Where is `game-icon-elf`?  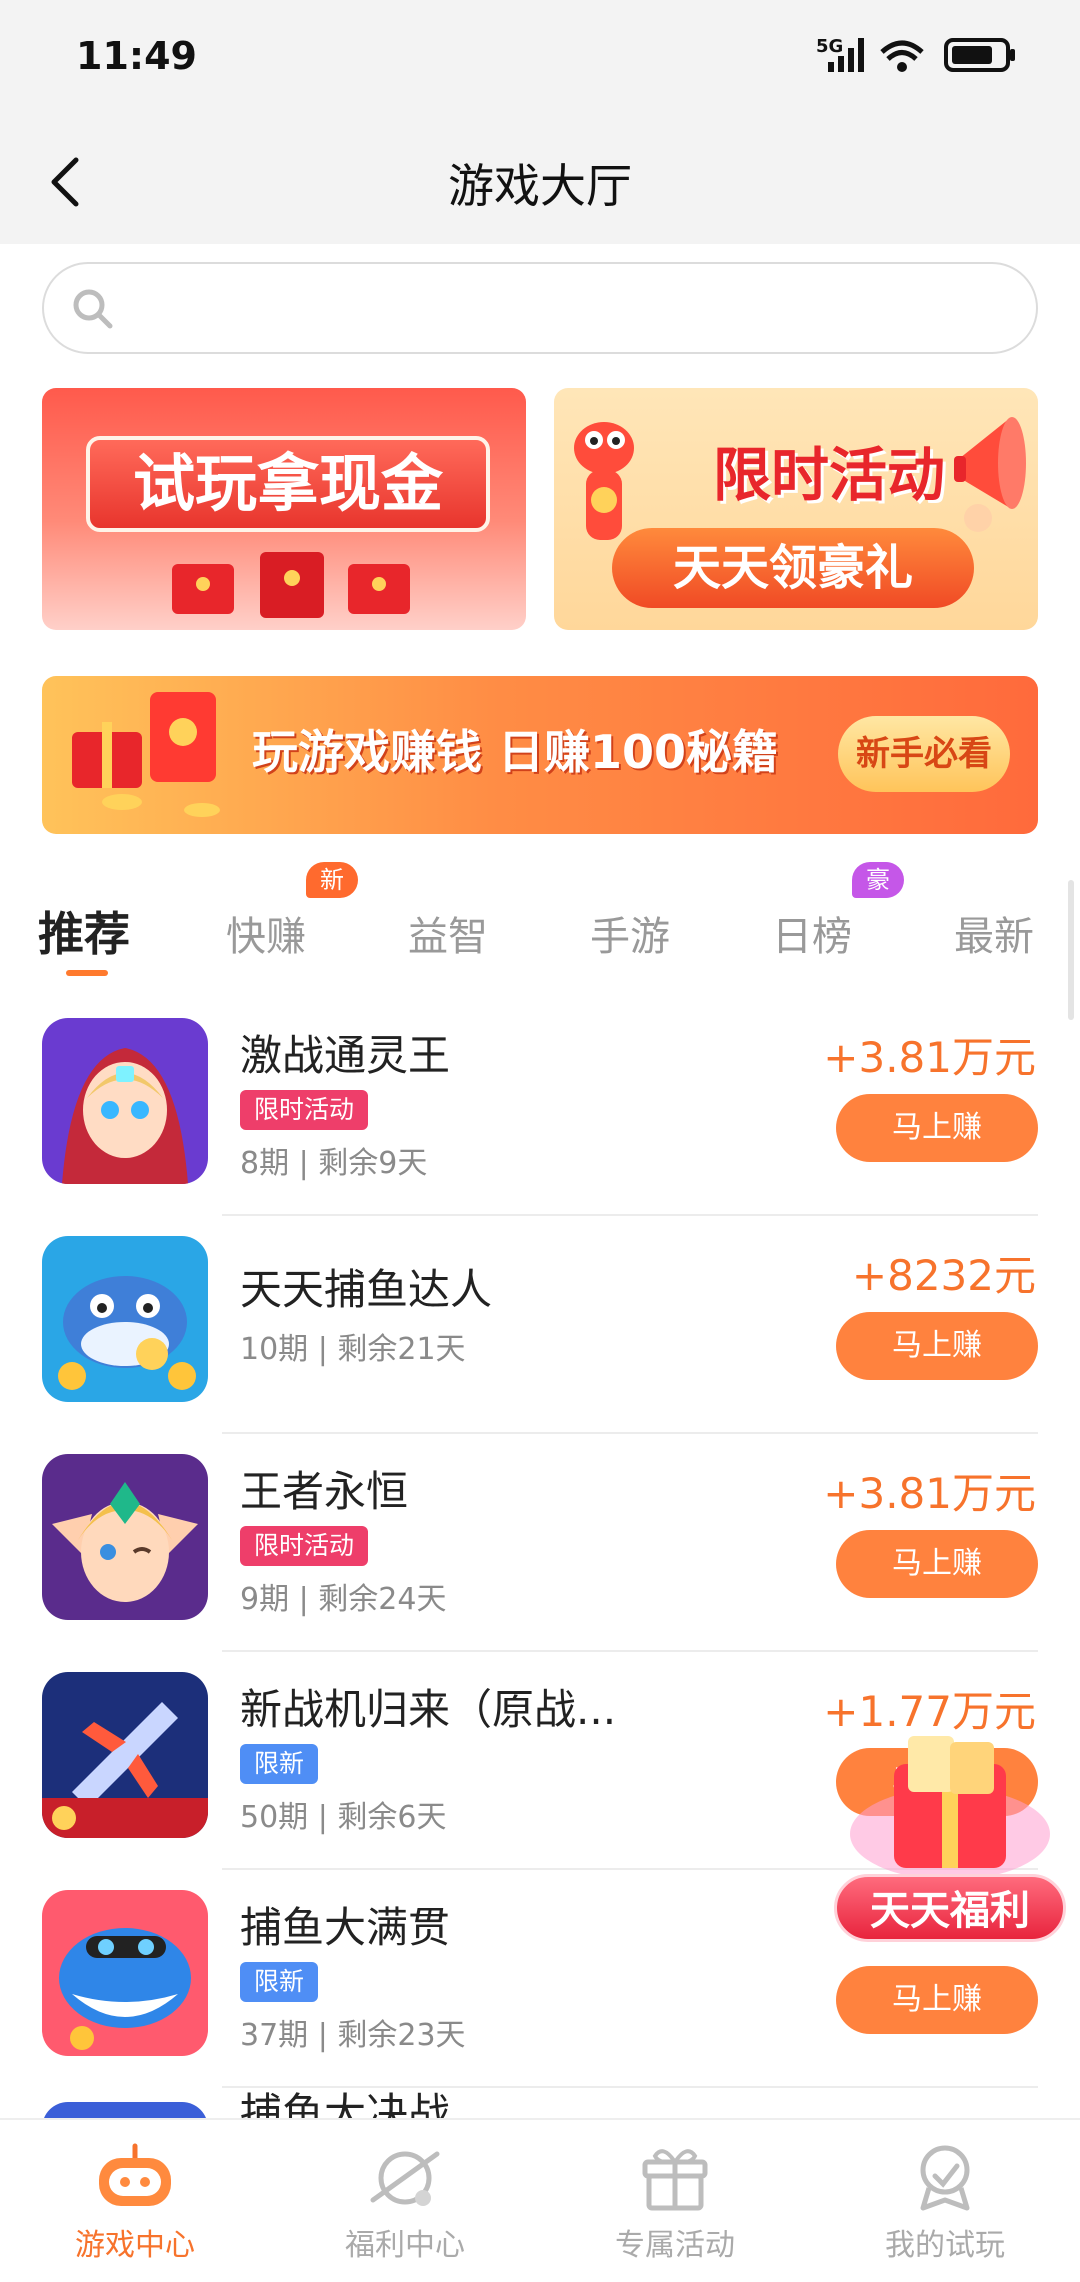
game-icon-elf is located at coordinates (125, 1537).